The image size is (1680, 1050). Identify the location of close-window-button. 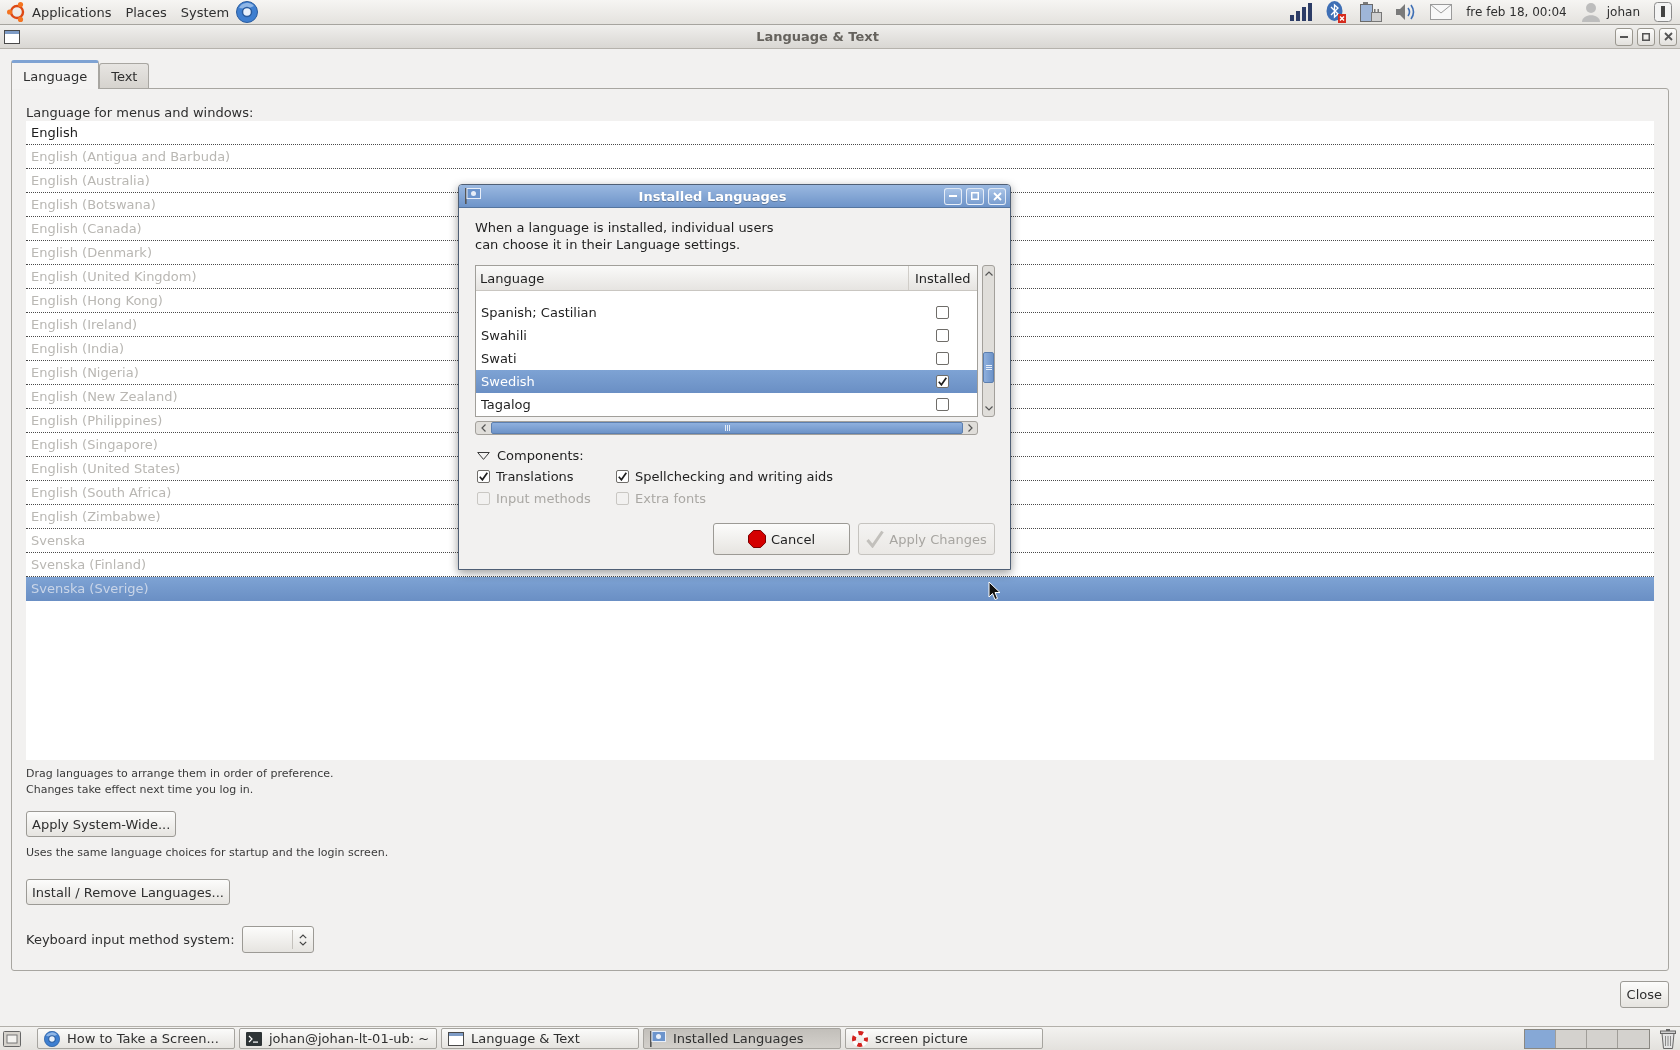
(1668, 36).